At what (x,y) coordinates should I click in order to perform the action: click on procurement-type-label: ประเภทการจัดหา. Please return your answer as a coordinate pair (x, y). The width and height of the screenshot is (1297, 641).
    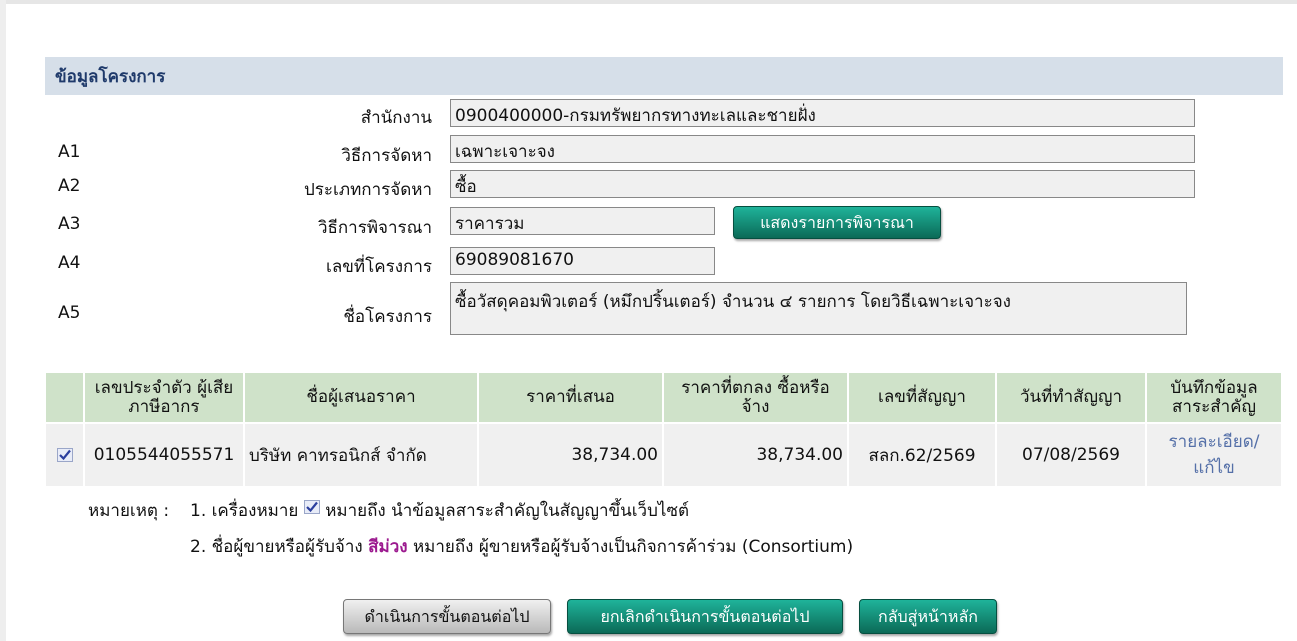
    Looking at the image, I should click on (368, 190).